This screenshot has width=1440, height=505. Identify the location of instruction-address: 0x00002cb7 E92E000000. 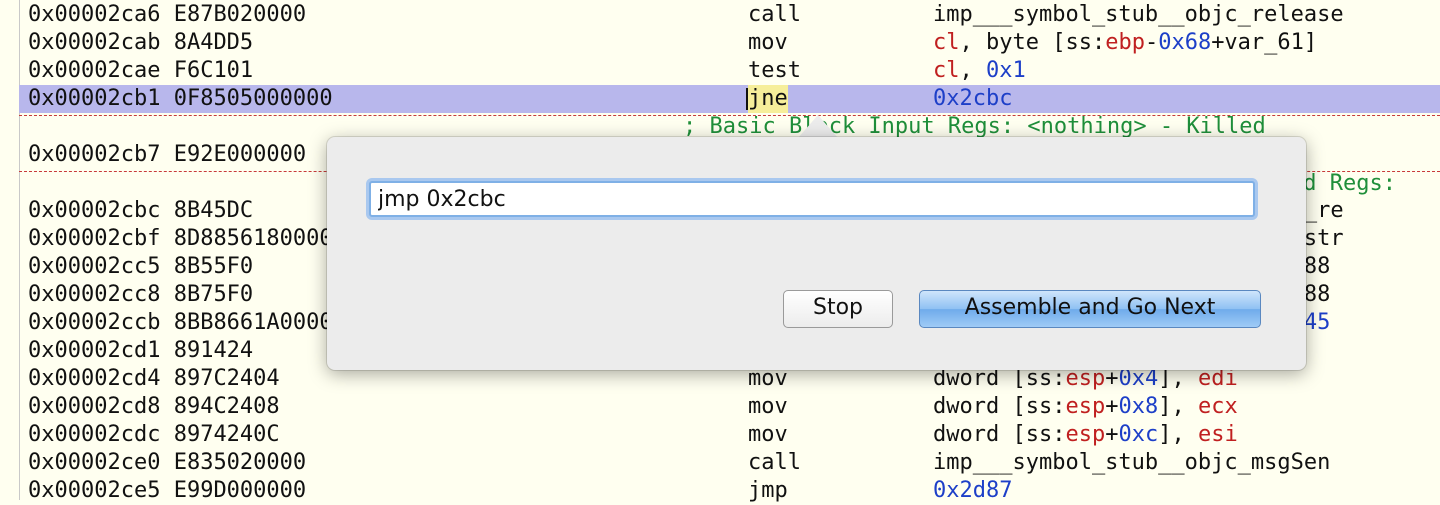
(167, 154).